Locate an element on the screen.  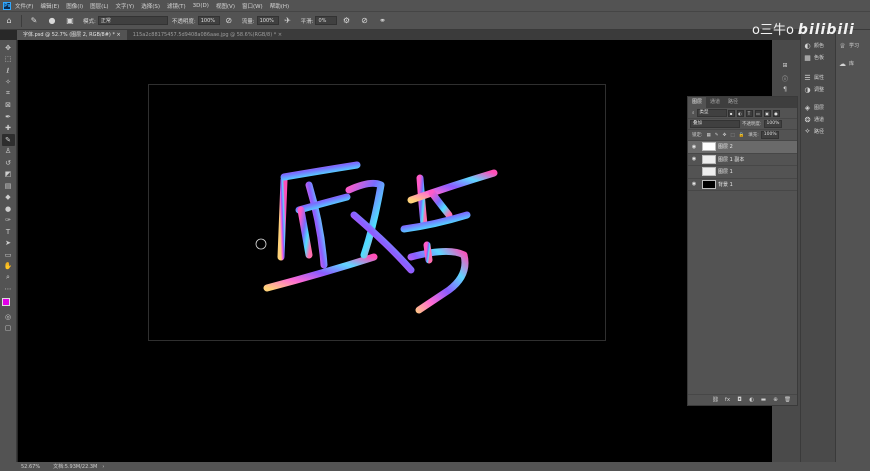
menu-3d: 3D(D) is located at coordinates (201, 6).